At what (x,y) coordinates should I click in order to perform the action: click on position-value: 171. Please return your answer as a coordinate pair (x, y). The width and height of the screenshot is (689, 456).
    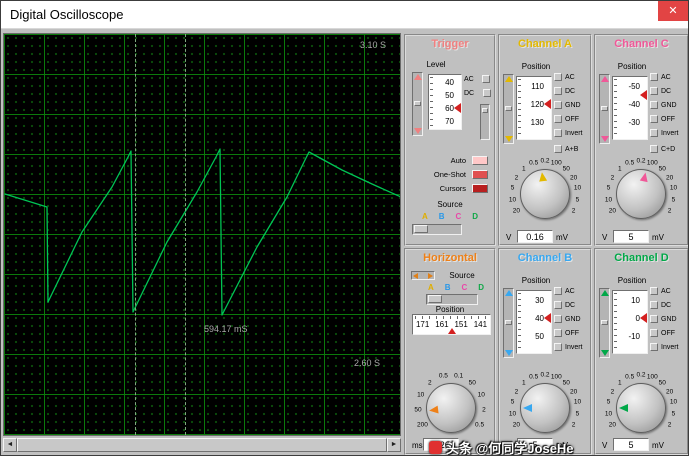
    Looking at the image, I should click on (422, 324).